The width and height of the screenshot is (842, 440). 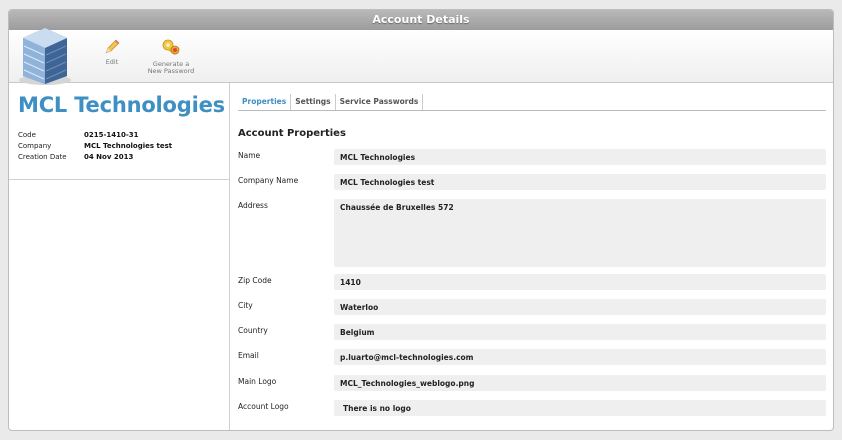 I want to click on keys-icon, so click(x=171, y=47).